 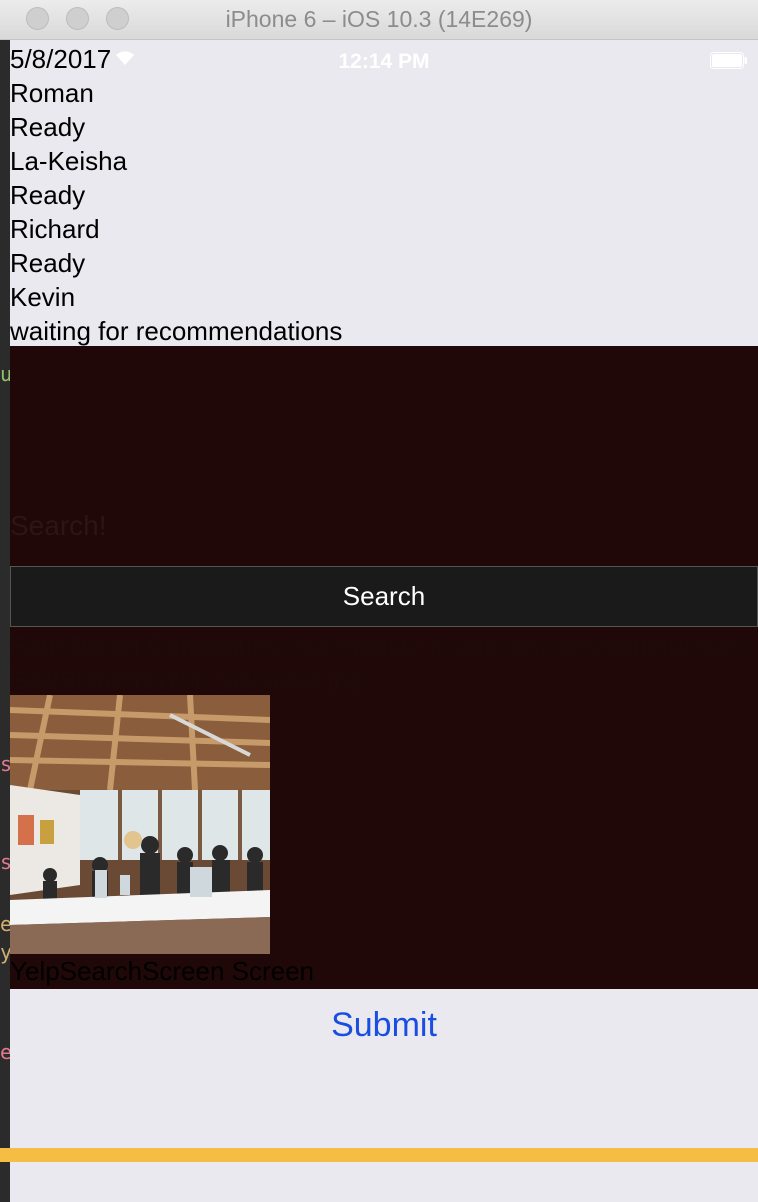 I want to click on coffee-shop-photo, so click(x=140, y=824).